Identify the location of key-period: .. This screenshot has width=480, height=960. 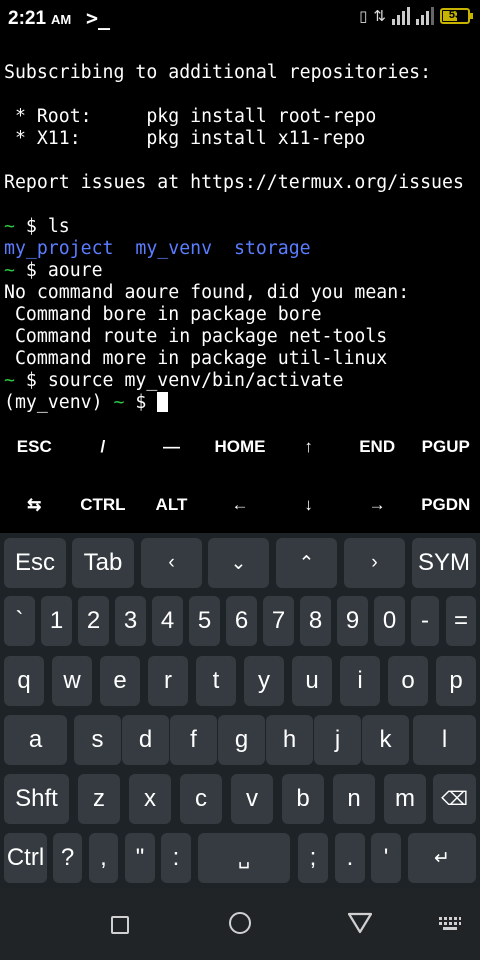
(350, 858).